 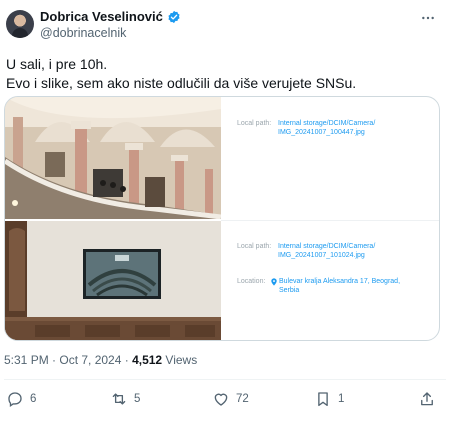 I want to click on tweet-timestamp: 5:31 PM · Oct 7, 2024 · 4,512 Views, so click(x=100, y=360).